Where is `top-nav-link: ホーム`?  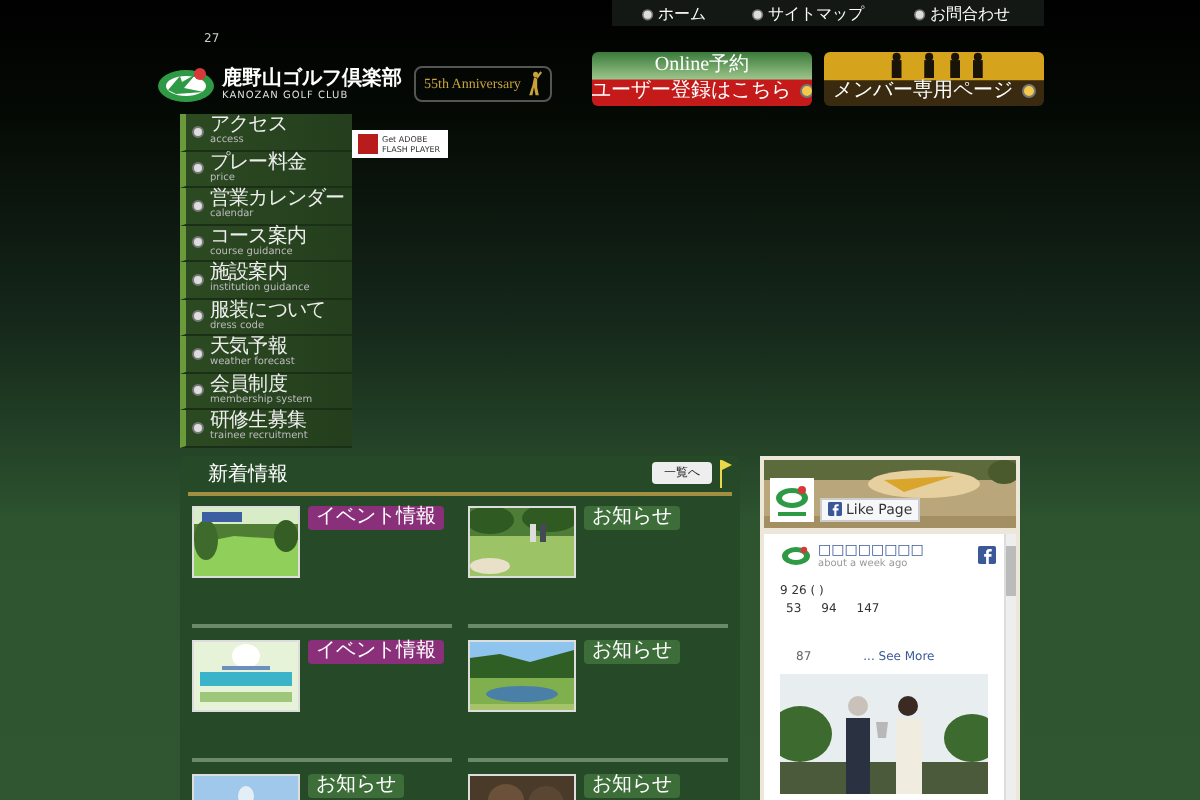 top-nav-link: ホーム is located at coordinates (674, 13).